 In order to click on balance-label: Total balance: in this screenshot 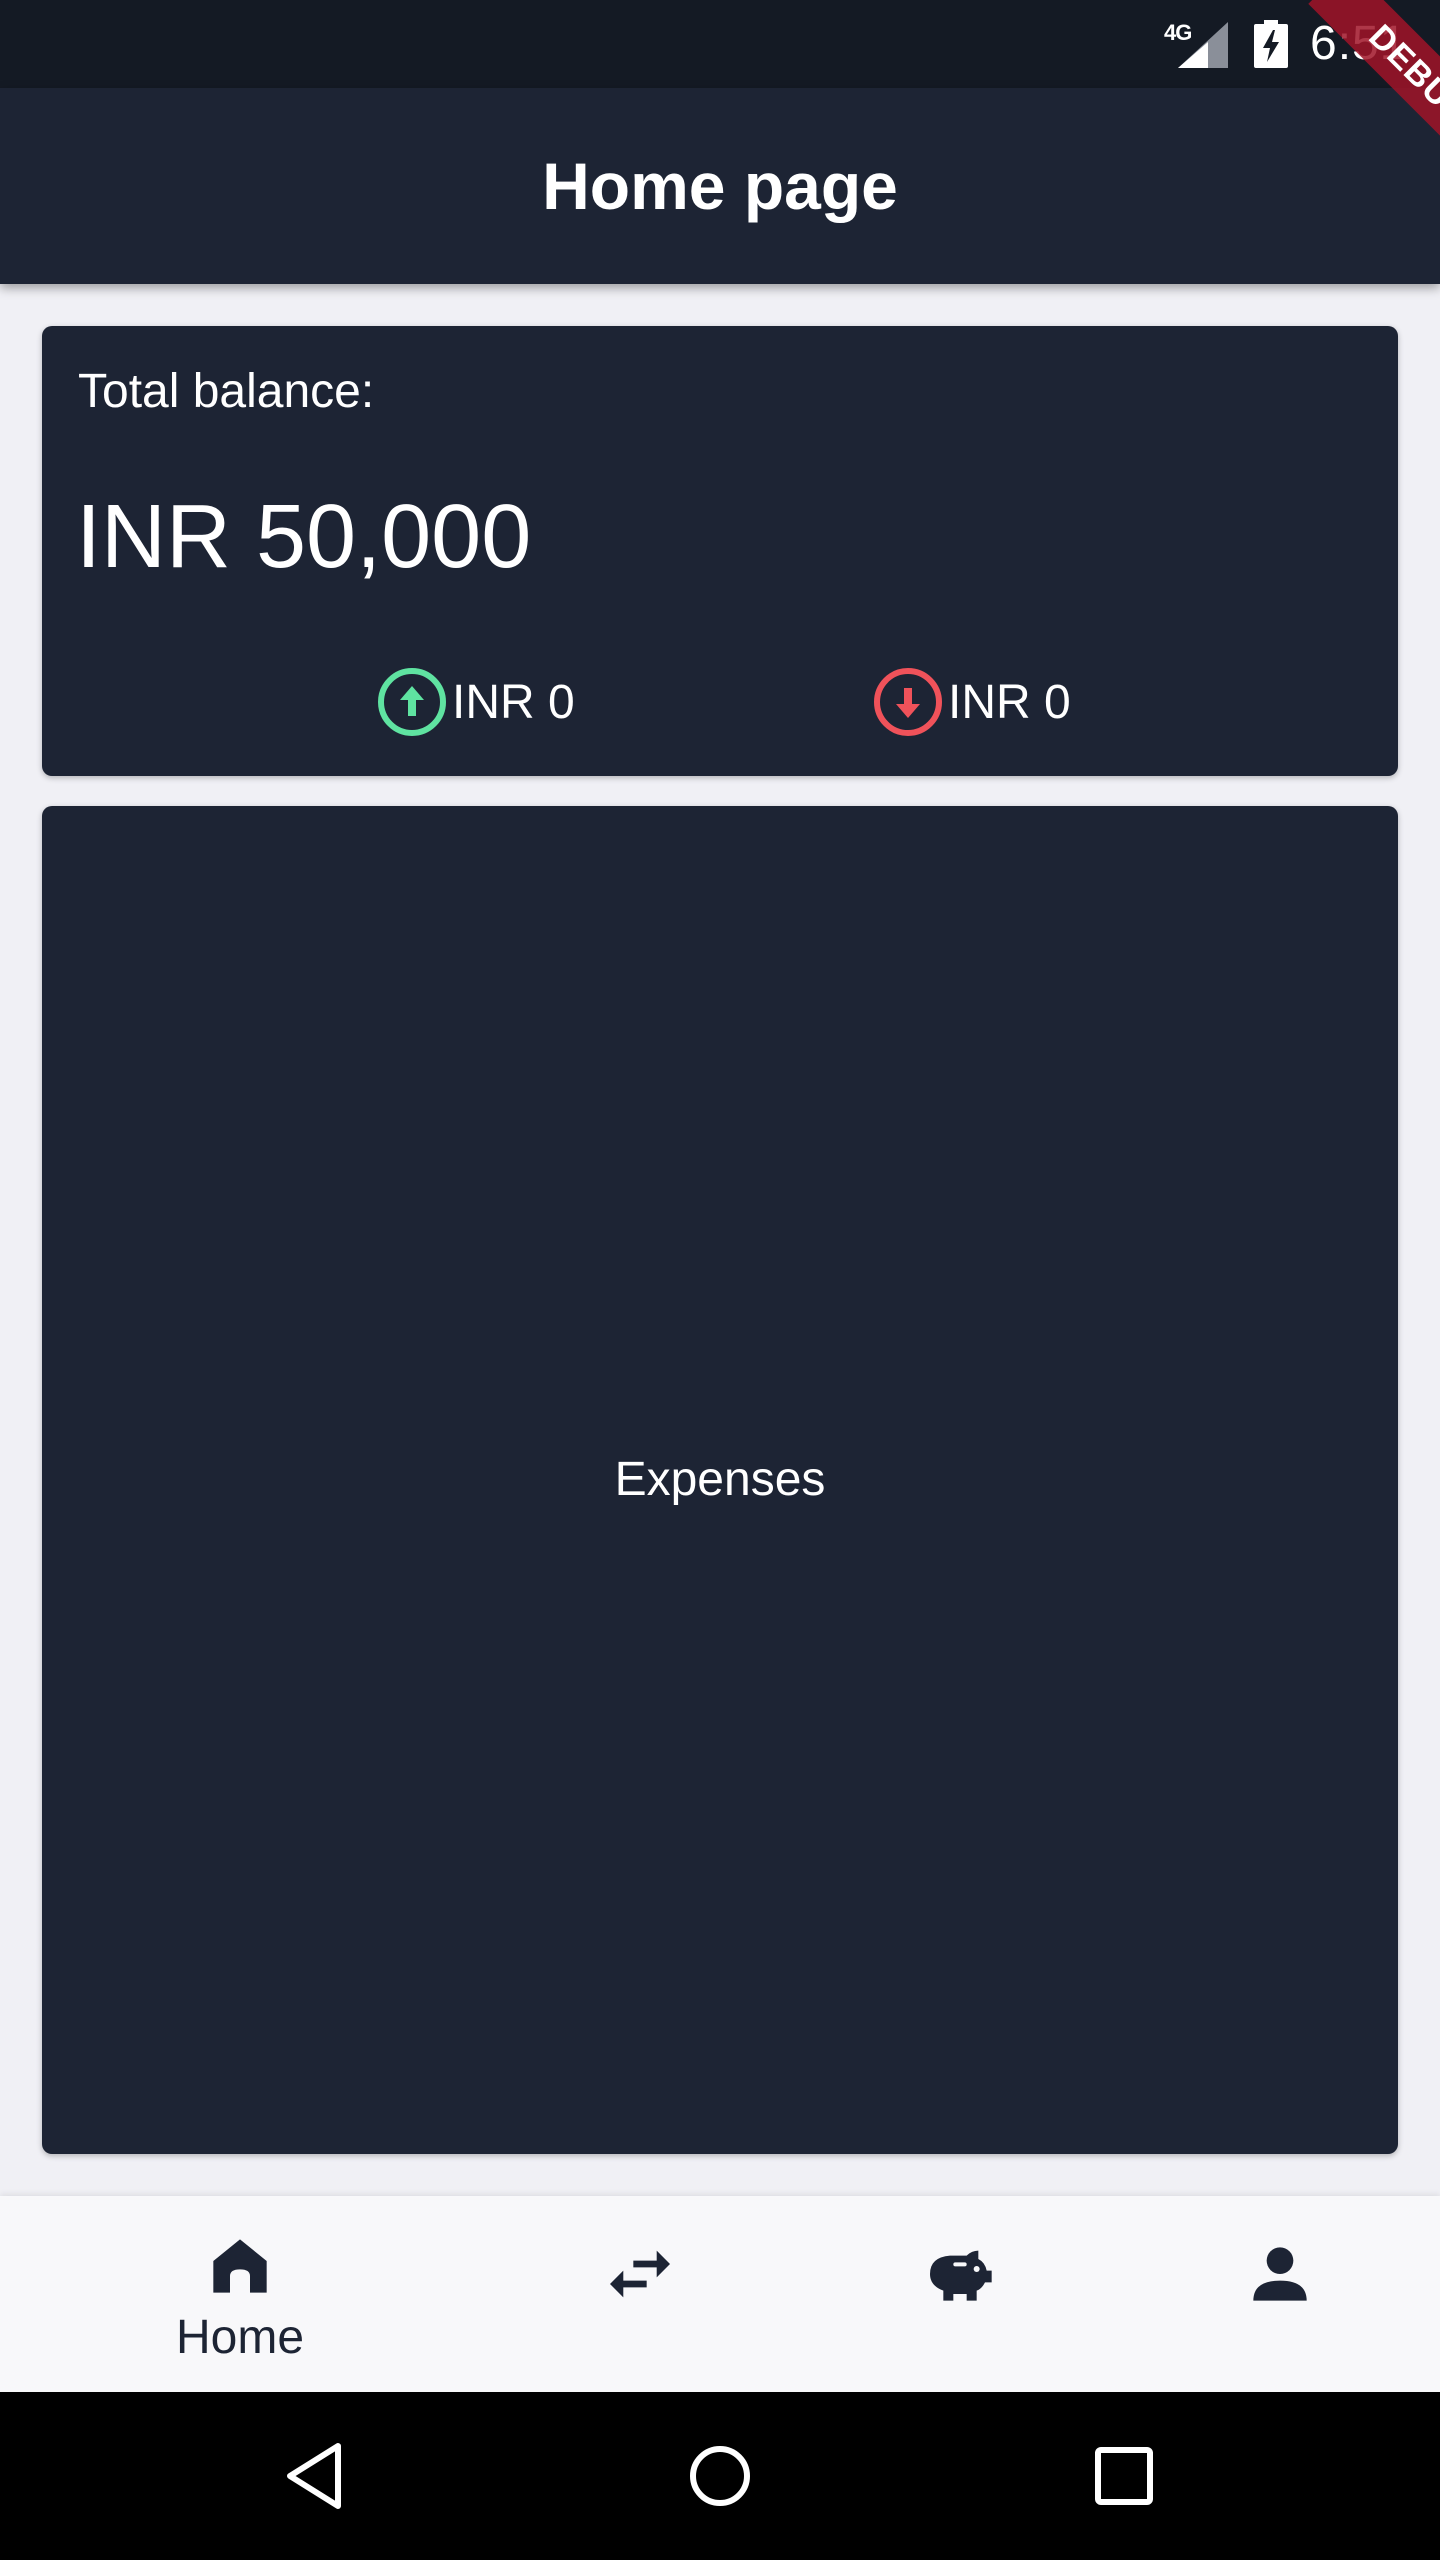, I will do `click(226, 391)`.